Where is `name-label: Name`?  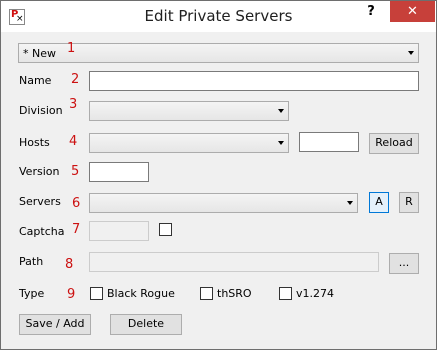 name-label: Name is located at coordinates (35, 80).